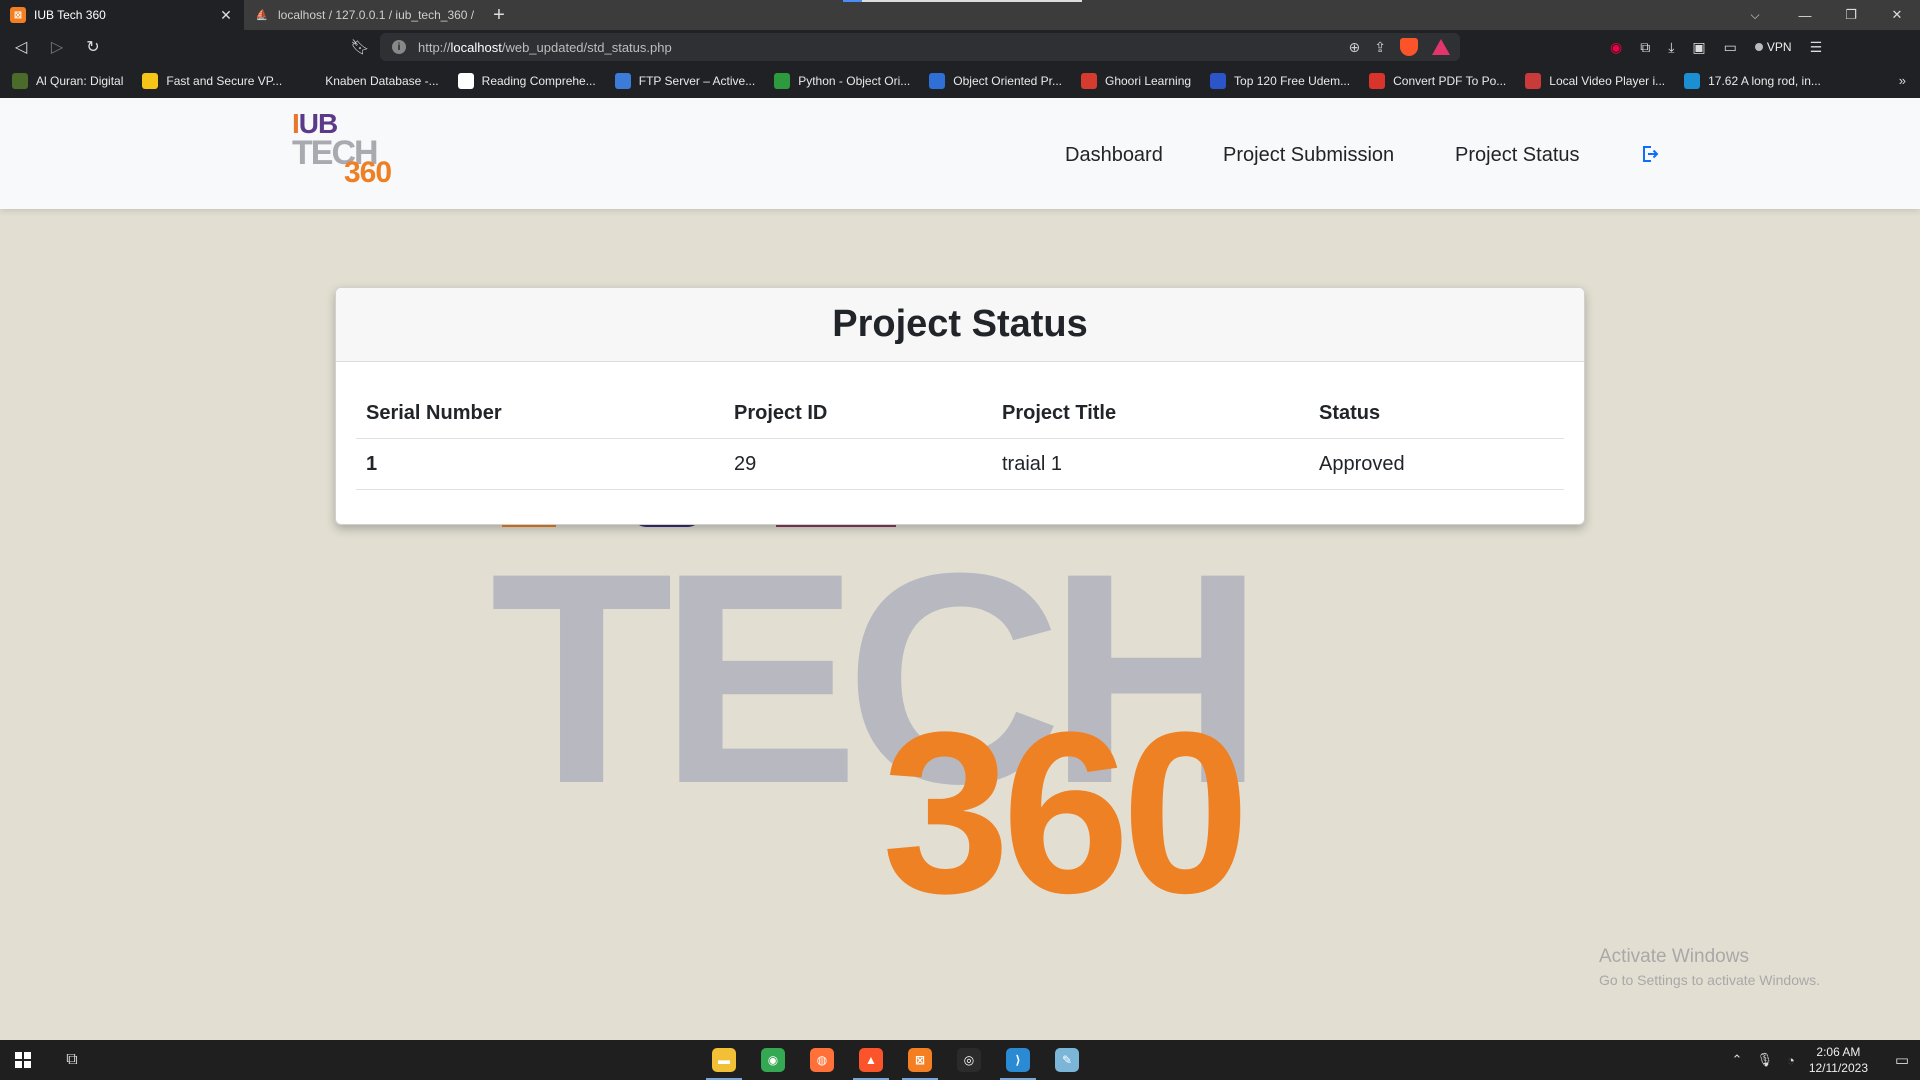 The height and width of the screenshot is (1080, 1920). Describe the element at coordinates (1709, 980) in the screenshot. I see `watermark-subtitle: Go to Settings to activate Windows.` at that location.